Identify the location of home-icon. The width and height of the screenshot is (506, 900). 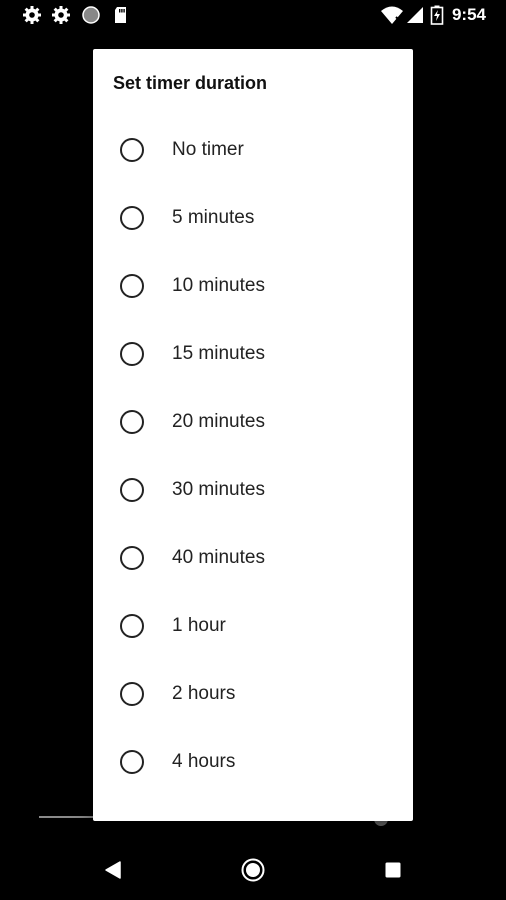
(253, 870).